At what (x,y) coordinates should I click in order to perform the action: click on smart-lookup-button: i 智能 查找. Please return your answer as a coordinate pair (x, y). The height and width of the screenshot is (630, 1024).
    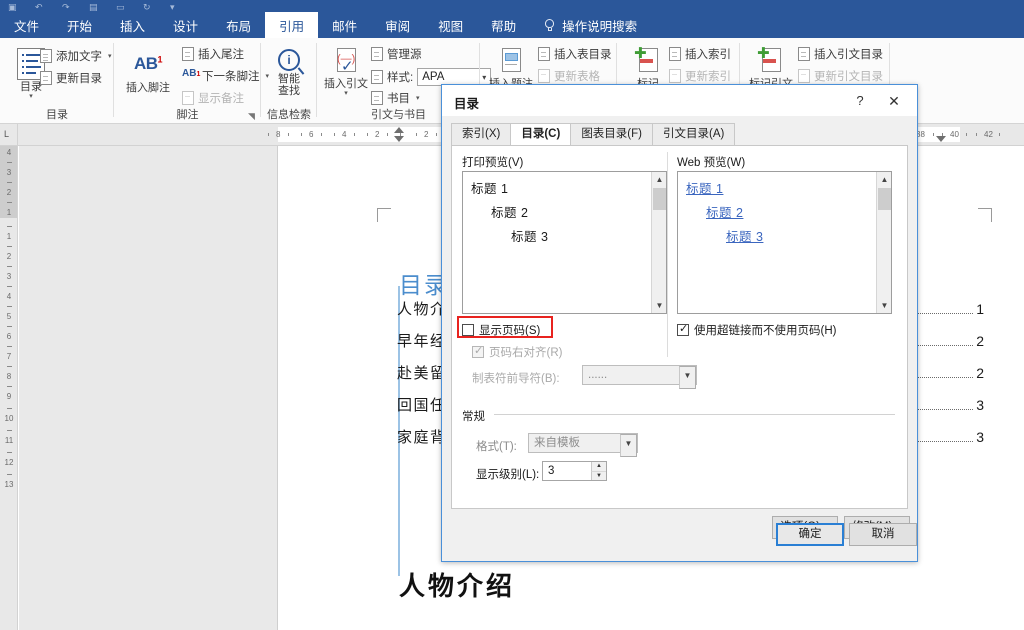
    Looking at the image, I should click on (289, 70).